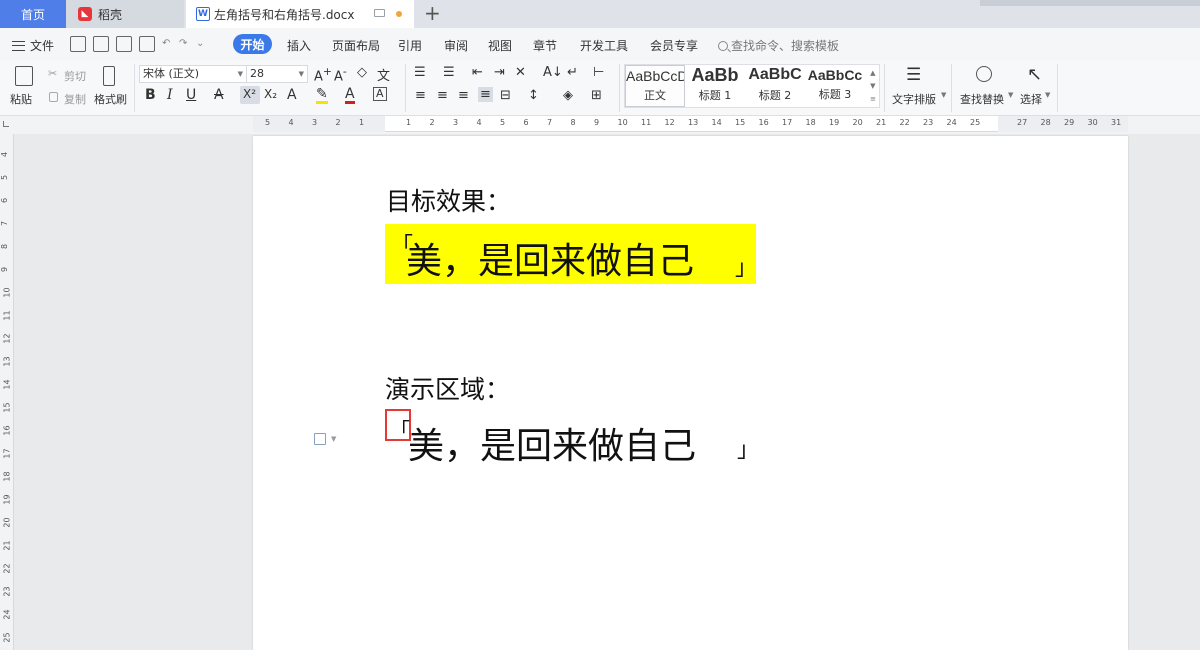 The height and width of the screenshot is (650, 1200). I want to click on tab-home: 首页, so click(33, 14).